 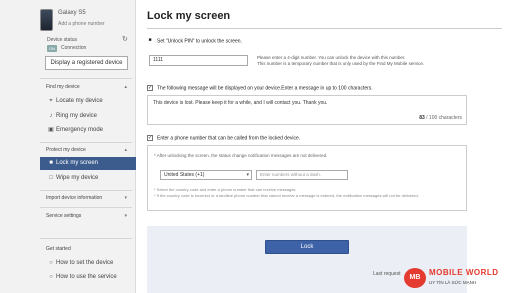 What do you see at coordinates (66, 150) in the screenshot?
I see `section-label: Protect my device` at bounding box center [66, 150].